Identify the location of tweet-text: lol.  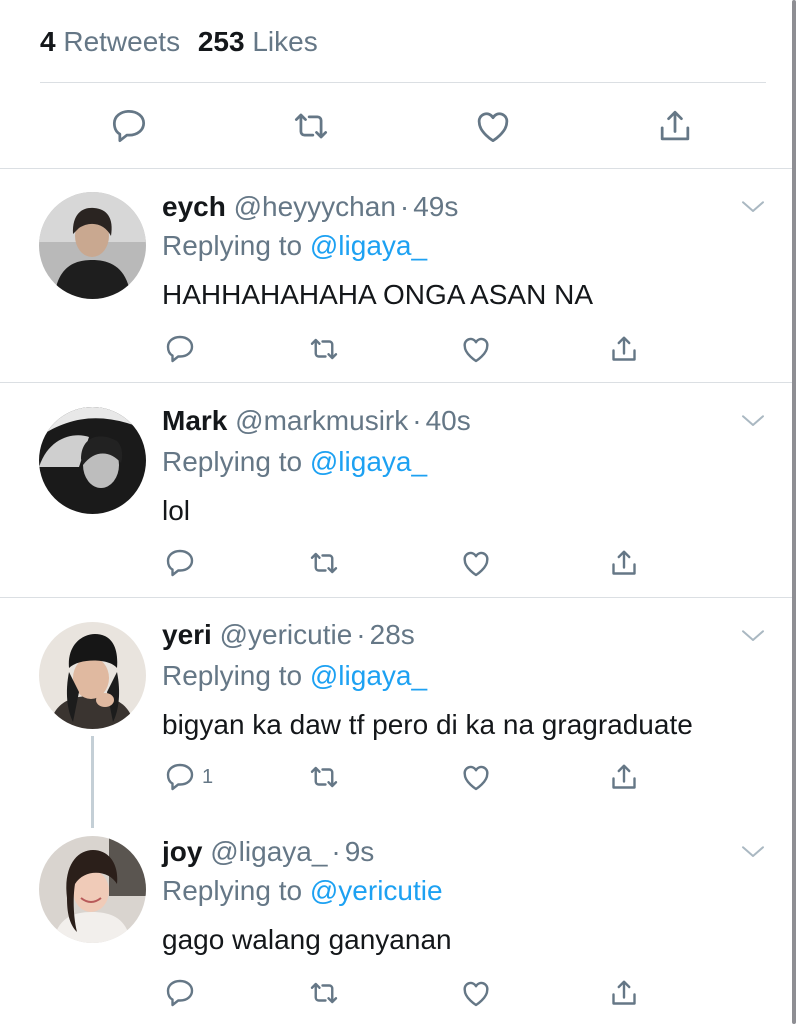
(176, 510).